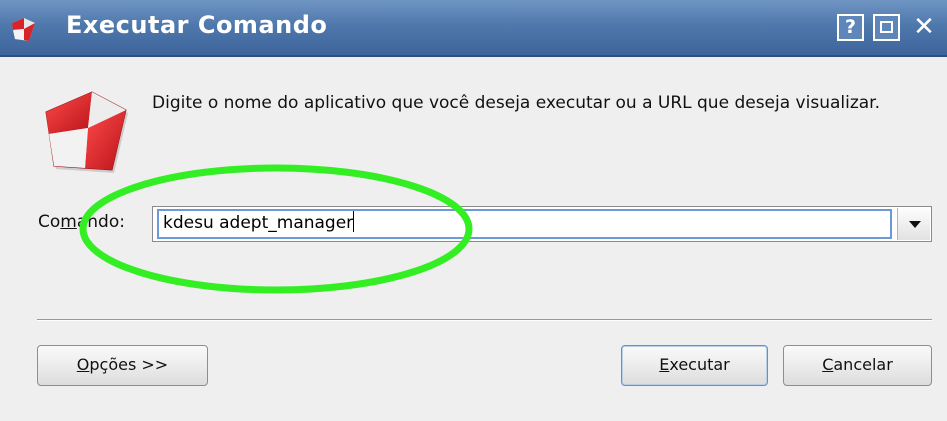  What do you see at coordinates (473, 28) in the screenshot?
I see `title-bar: Executar Comando ? ✕` at bounding box center [473, 28].